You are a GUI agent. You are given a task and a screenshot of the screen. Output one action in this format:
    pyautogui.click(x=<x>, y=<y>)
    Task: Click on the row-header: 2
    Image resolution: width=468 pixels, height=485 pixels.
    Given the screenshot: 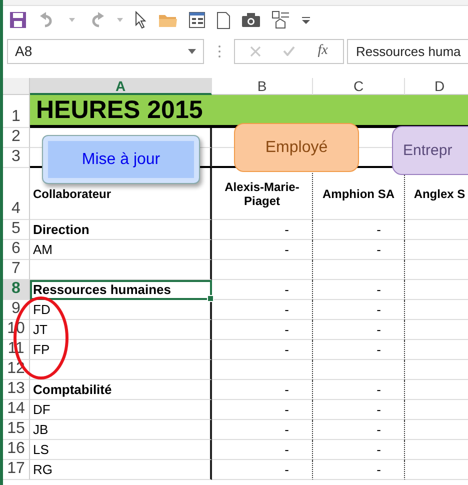 What is the action you would take?
    pyautogui.click(x=16, y=138)
    